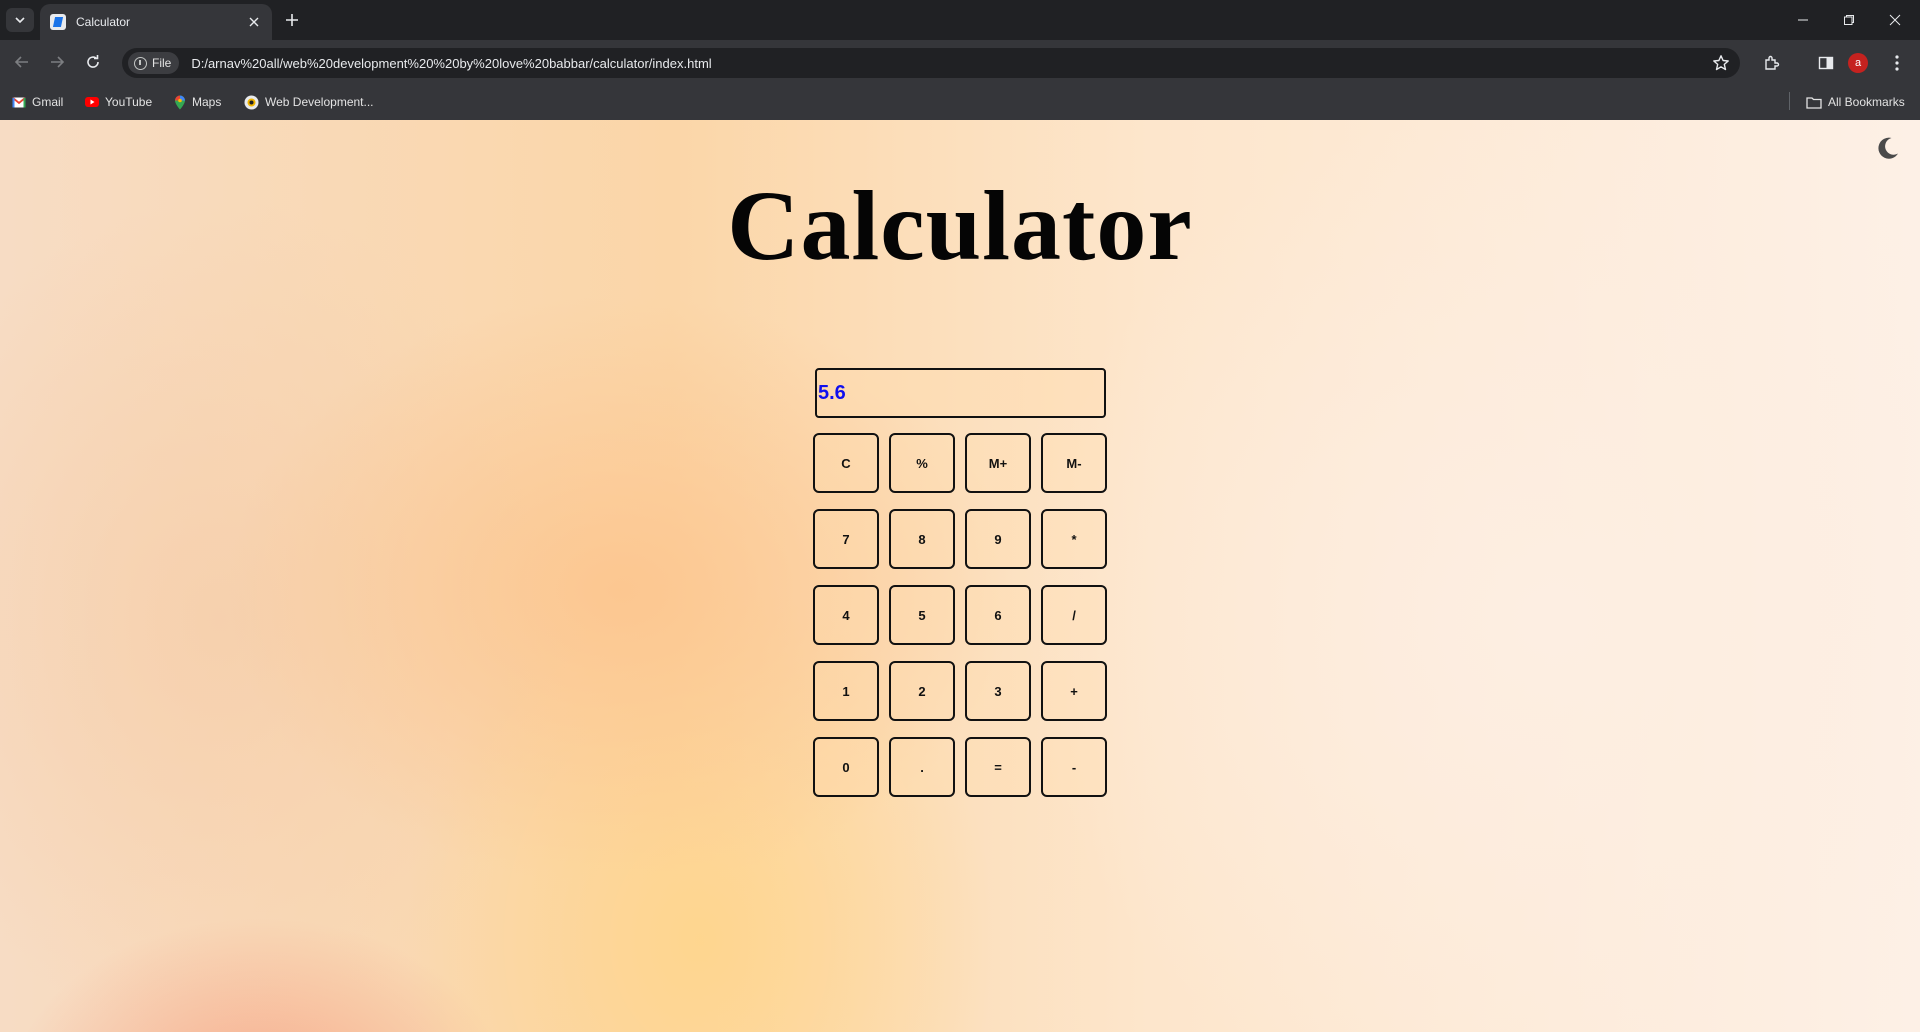  What do you see at coordinates (156, 22) in the screenshot?
I see `active-tab: Calculator` at bounding box center [156, 22].